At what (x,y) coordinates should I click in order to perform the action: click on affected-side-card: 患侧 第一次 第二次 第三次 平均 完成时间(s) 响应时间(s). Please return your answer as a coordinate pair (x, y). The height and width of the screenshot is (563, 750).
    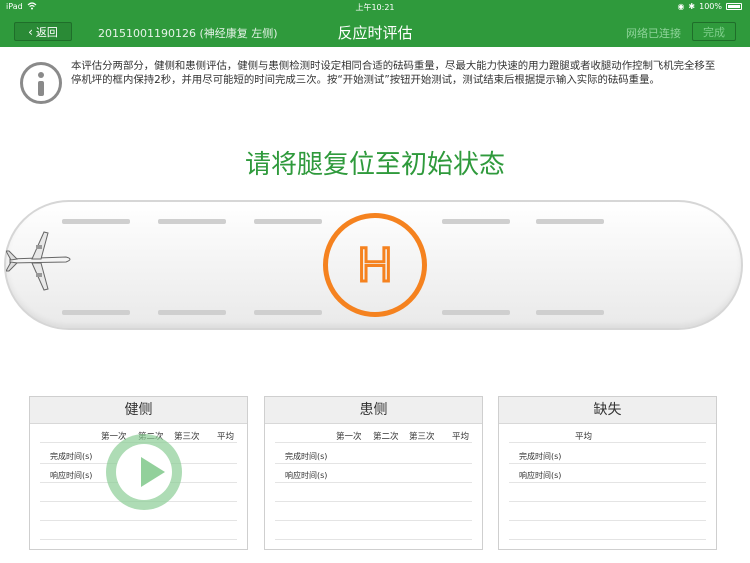
    Looking at the image, I should click on (373, 473).